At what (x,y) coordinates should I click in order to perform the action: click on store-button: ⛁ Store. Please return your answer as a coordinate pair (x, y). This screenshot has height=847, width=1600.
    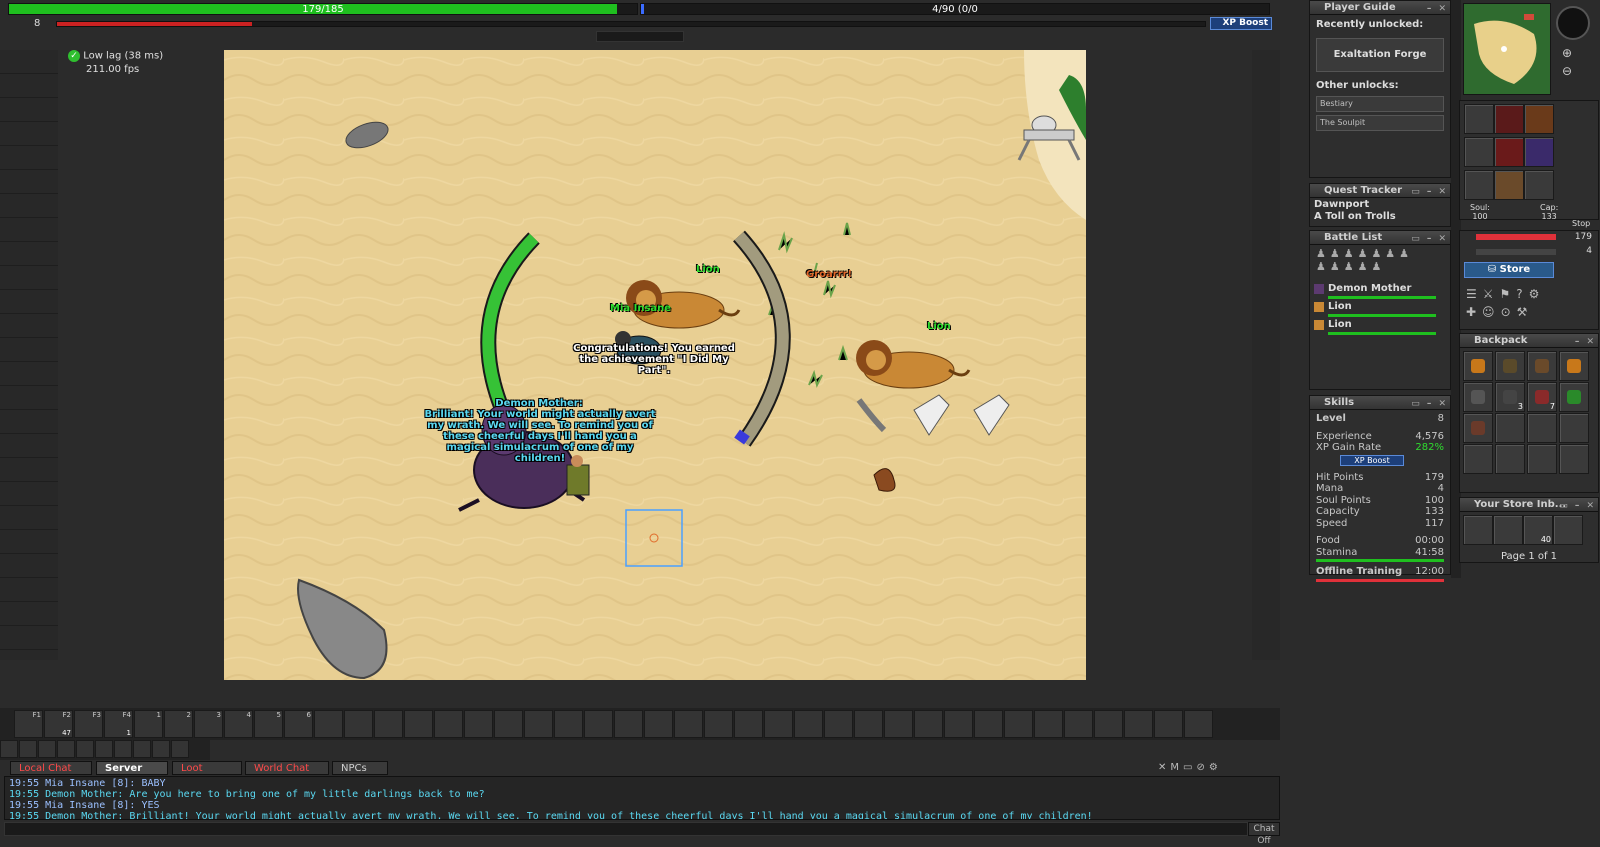
    Looking at the image, I should click on (1509, 270).